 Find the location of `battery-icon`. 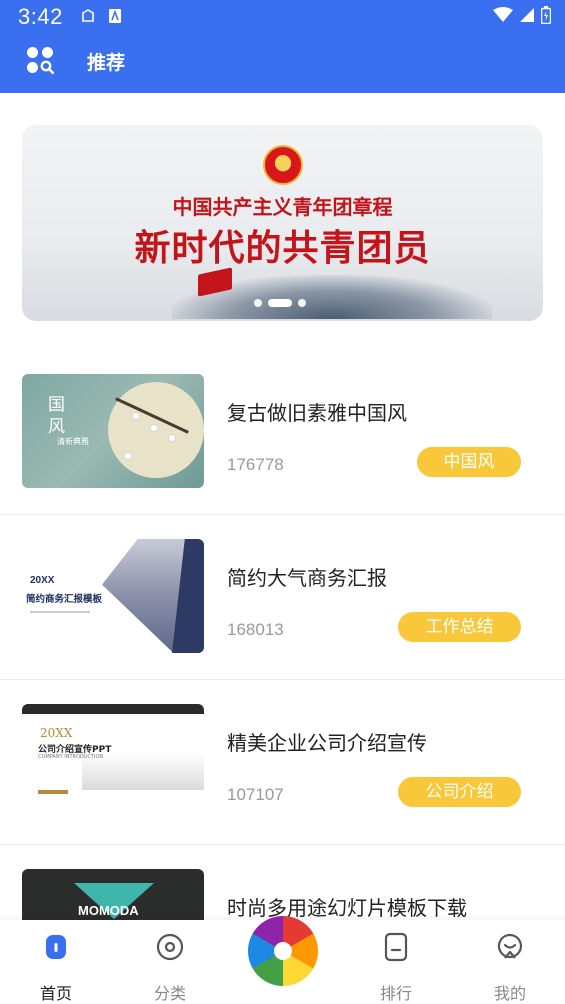

battery-icon is located at coordinates (546, 15).